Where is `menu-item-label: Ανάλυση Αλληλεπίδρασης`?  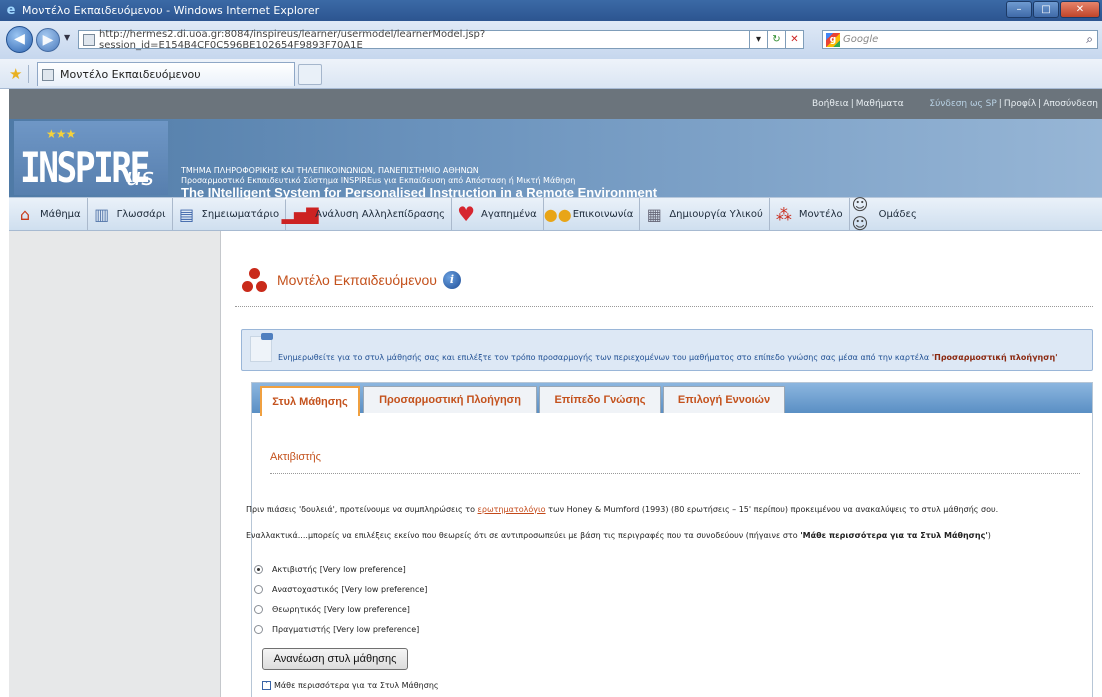 menu-item-label: Ανάλυση Αλληλεπίδρασης is located at coordinates (380, 214).